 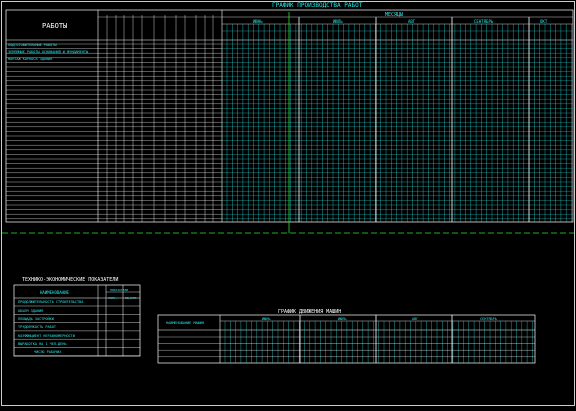 I want to click on machines-frame, so click(x=346, y=339).